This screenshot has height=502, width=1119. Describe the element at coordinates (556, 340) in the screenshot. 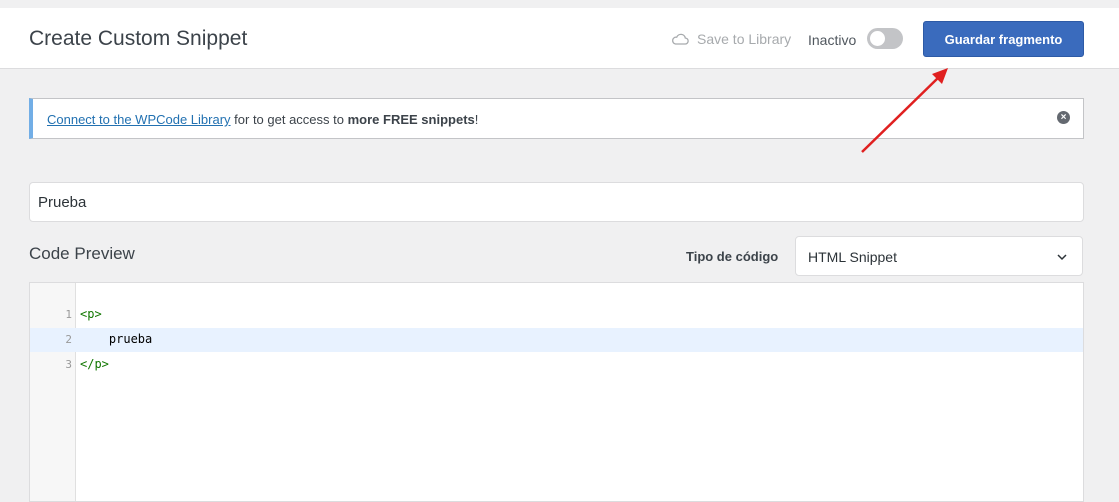

I see `code-line-active: 2 prueba` at that location.